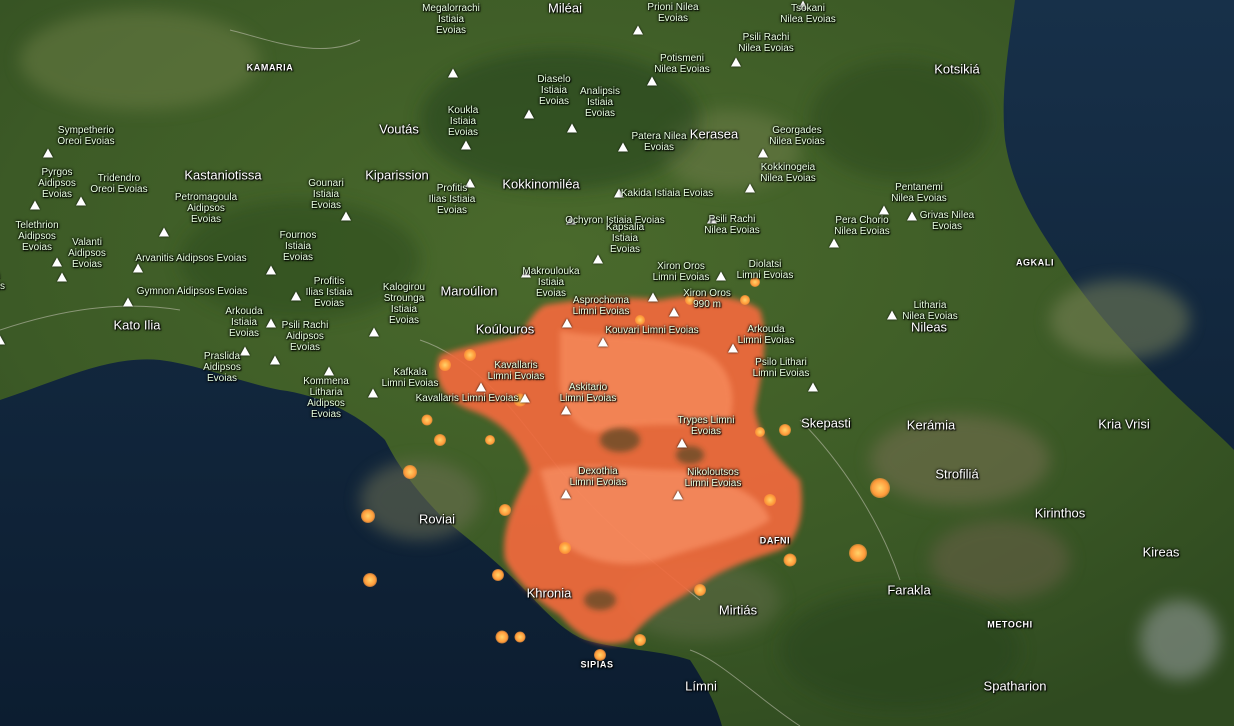 This screenshot has width=1234, height=726. I want to click on town-label: Kria Vrisi, so click(1124, 424).